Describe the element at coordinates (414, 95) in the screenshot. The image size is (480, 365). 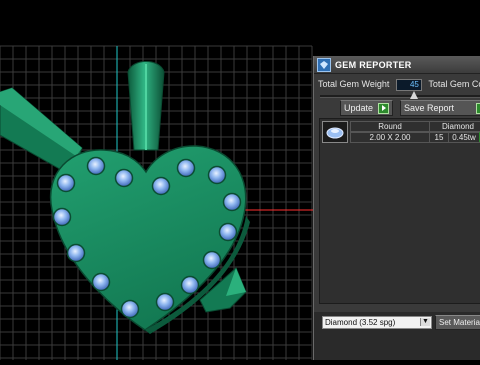
I see `weight-slider-knob` at that location.